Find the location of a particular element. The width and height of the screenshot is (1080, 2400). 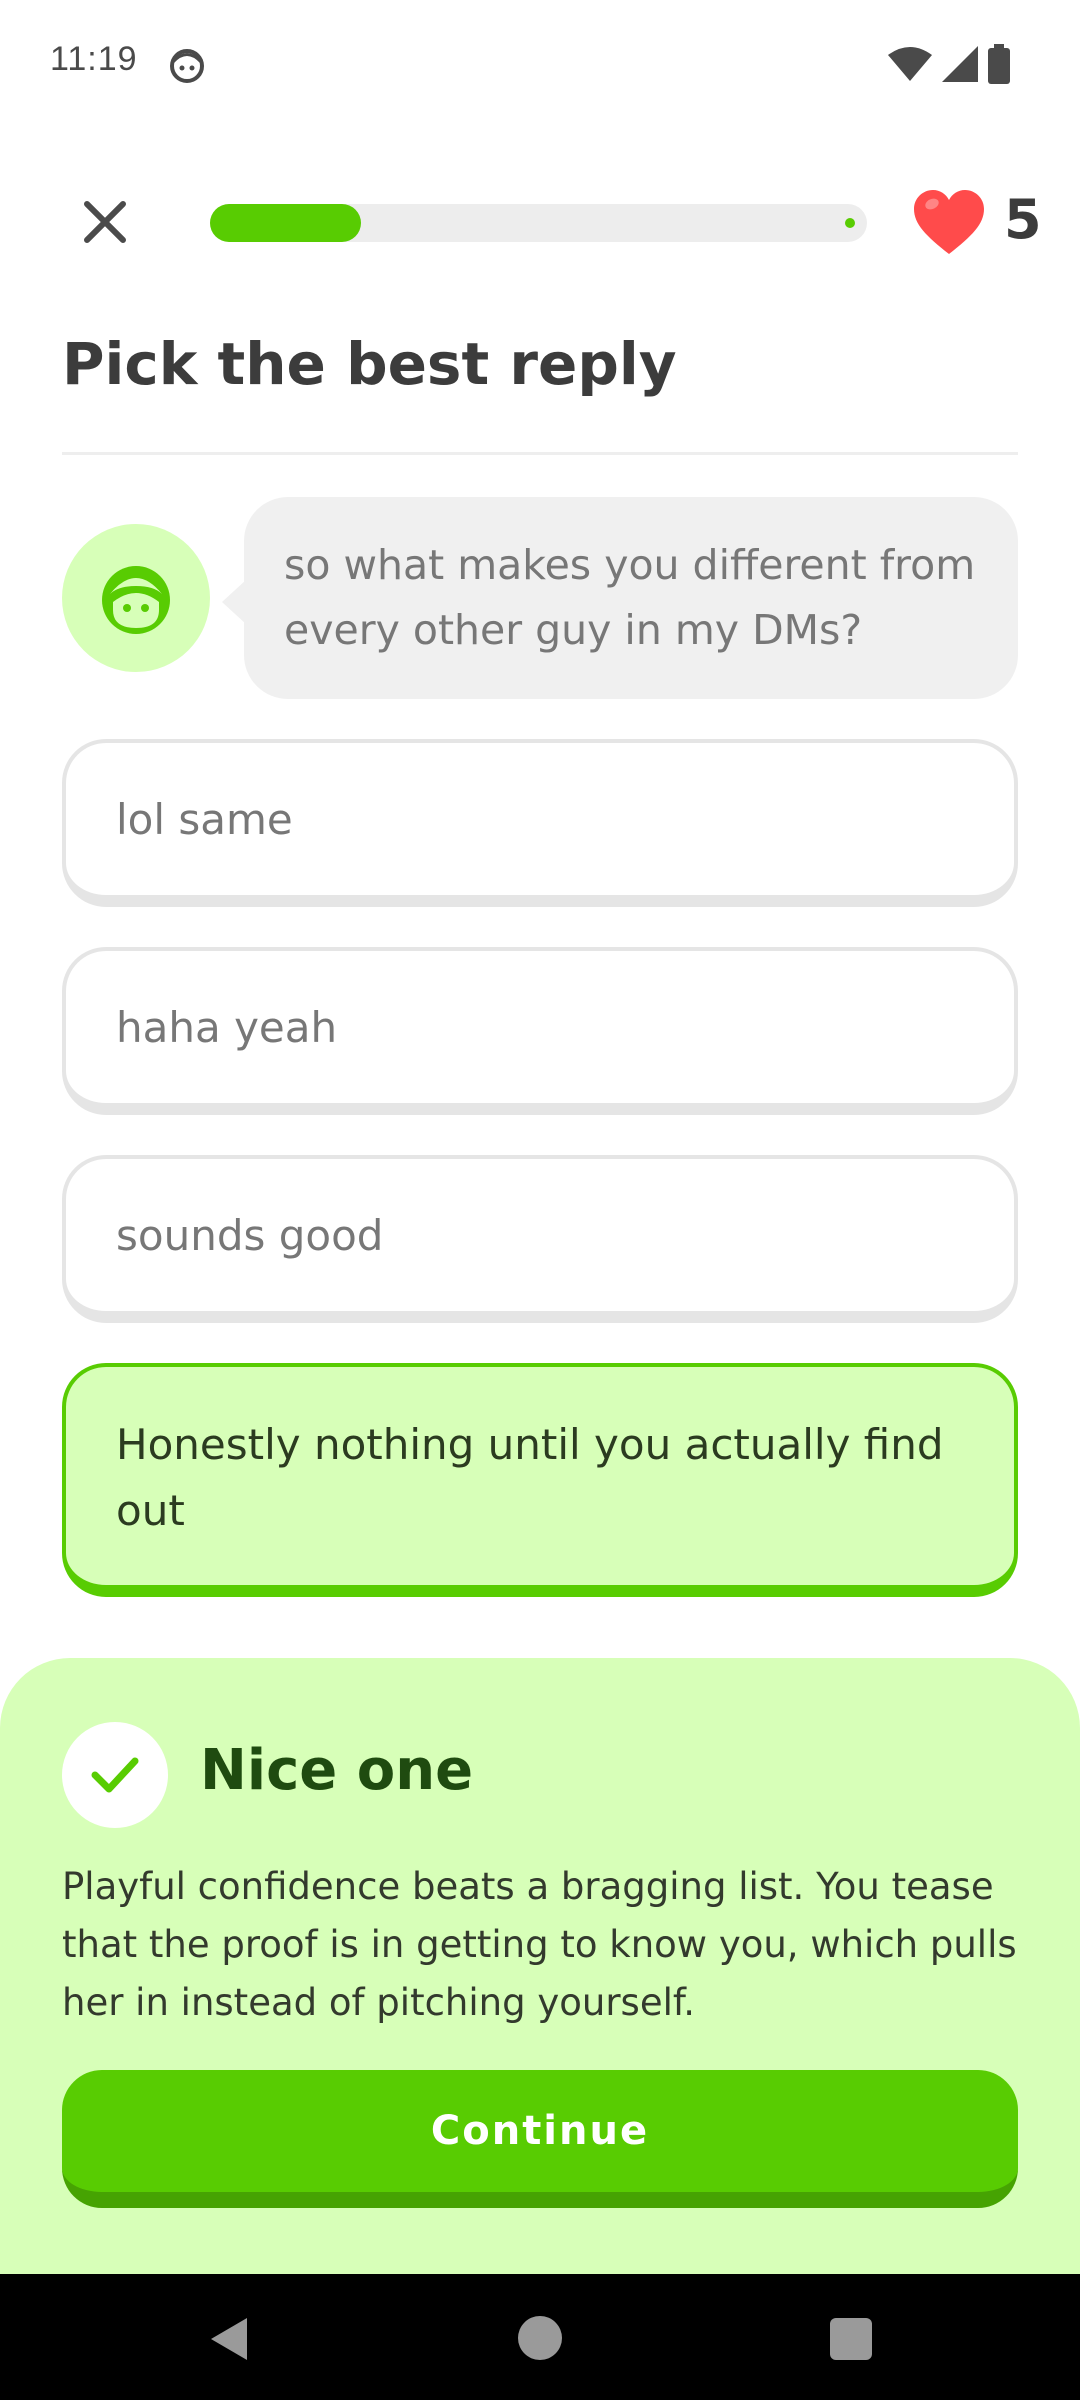

close-icon is located at coordinates (105, 222).